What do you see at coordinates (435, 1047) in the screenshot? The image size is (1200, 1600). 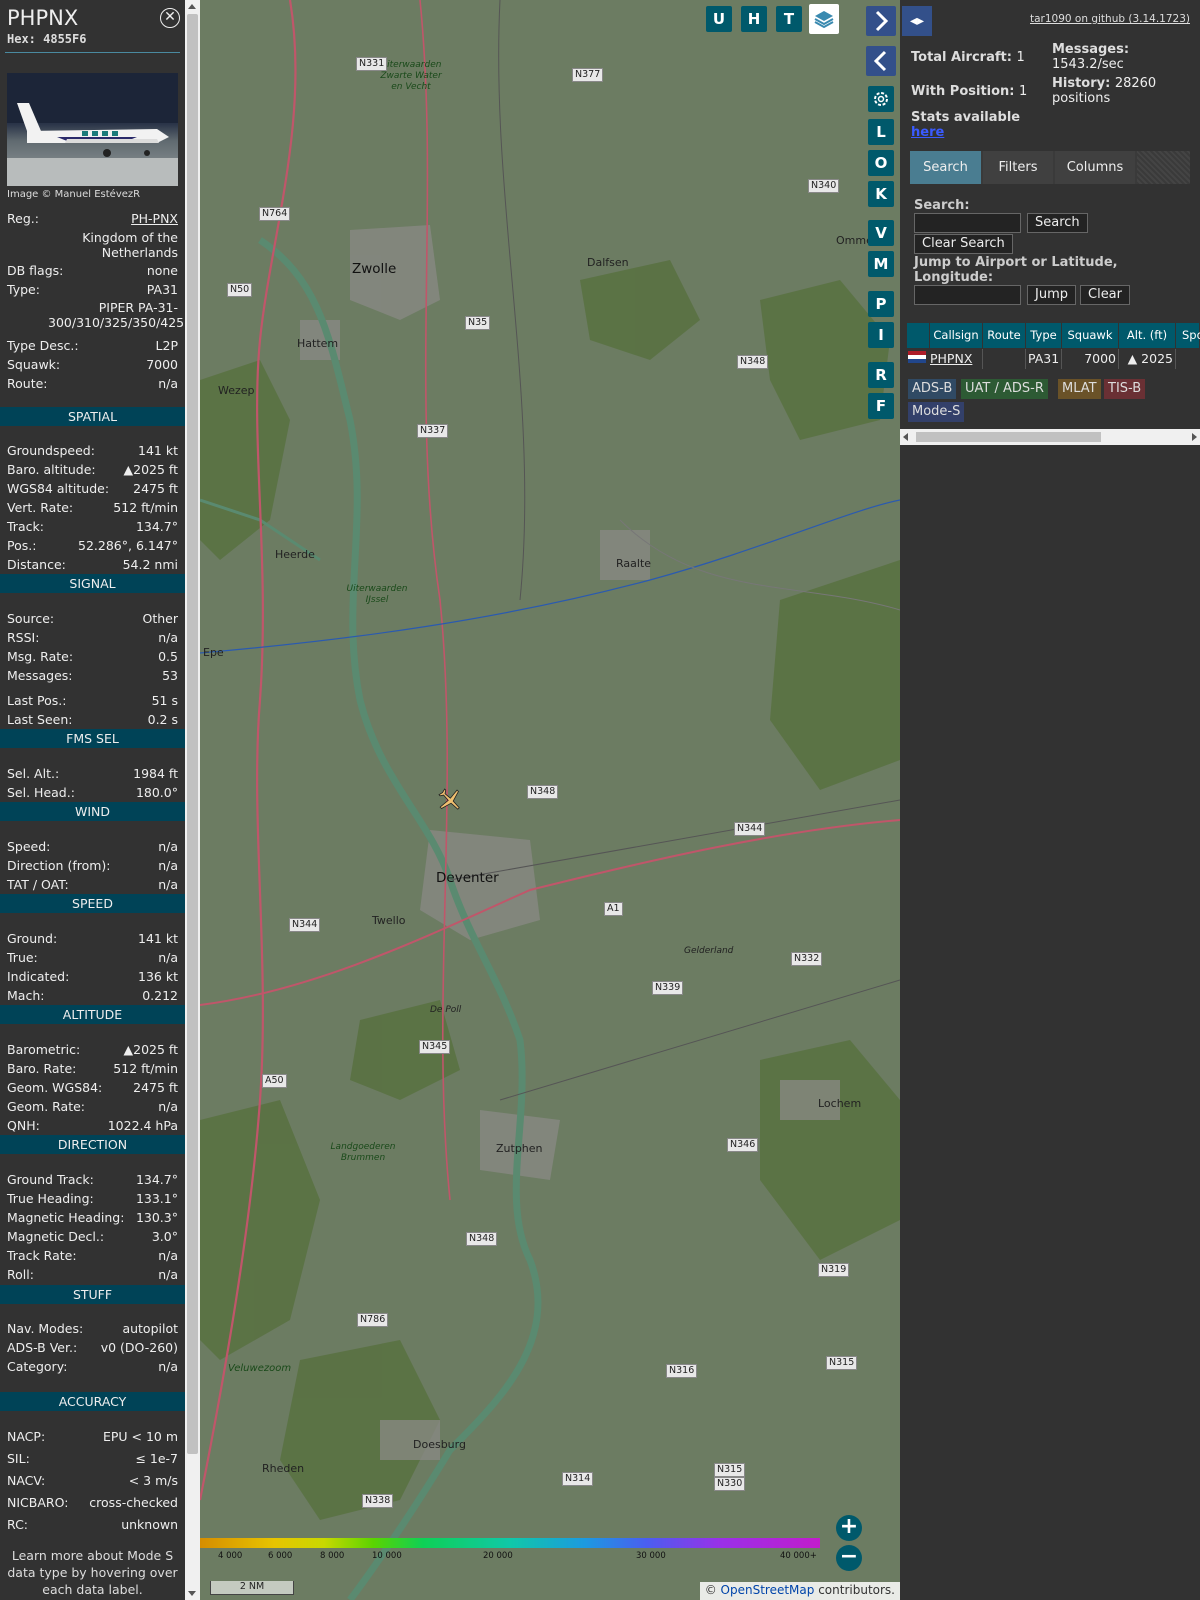 I see `road-shield: N345` at bounding box center [435, 1047].